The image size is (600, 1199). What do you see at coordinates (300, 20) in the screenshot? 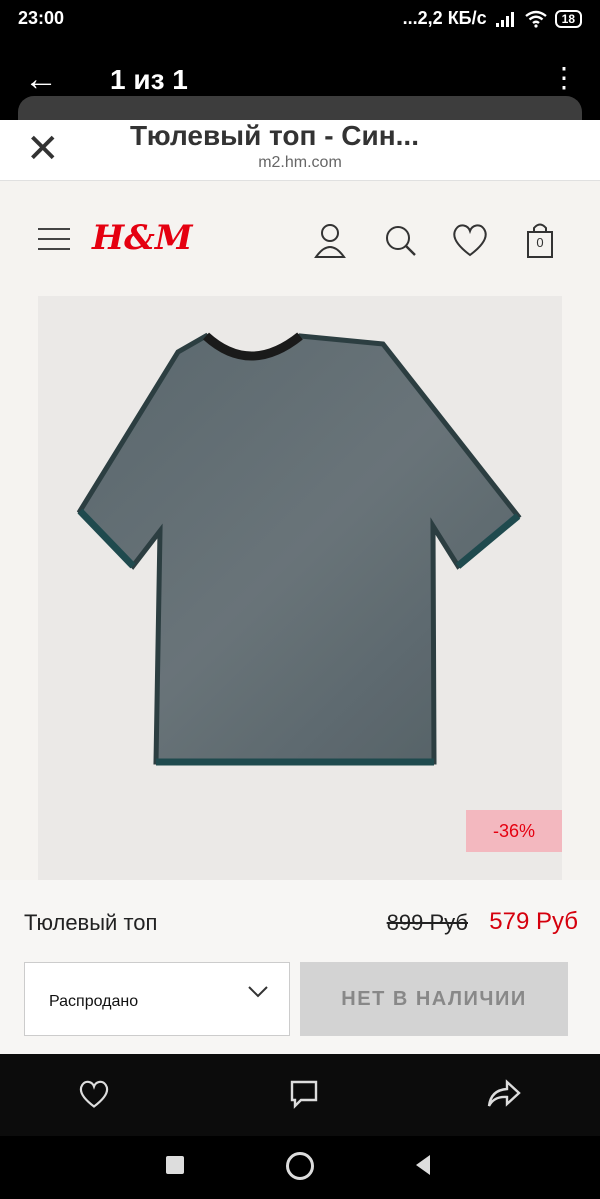
I see `status-bar: 23:00 ...2,2 КБ/с 18` at bounding box center [300, 20].